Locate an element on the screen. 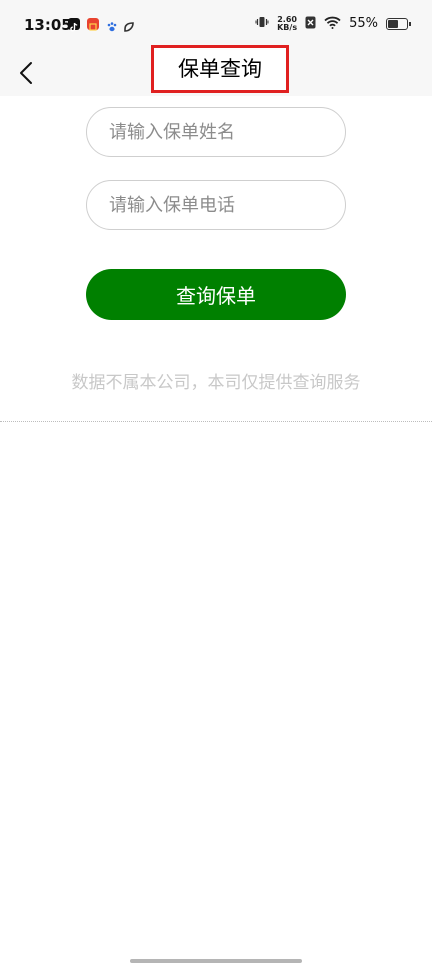  query-policy-button: 查询保单 is located at coordinates (216, 294).